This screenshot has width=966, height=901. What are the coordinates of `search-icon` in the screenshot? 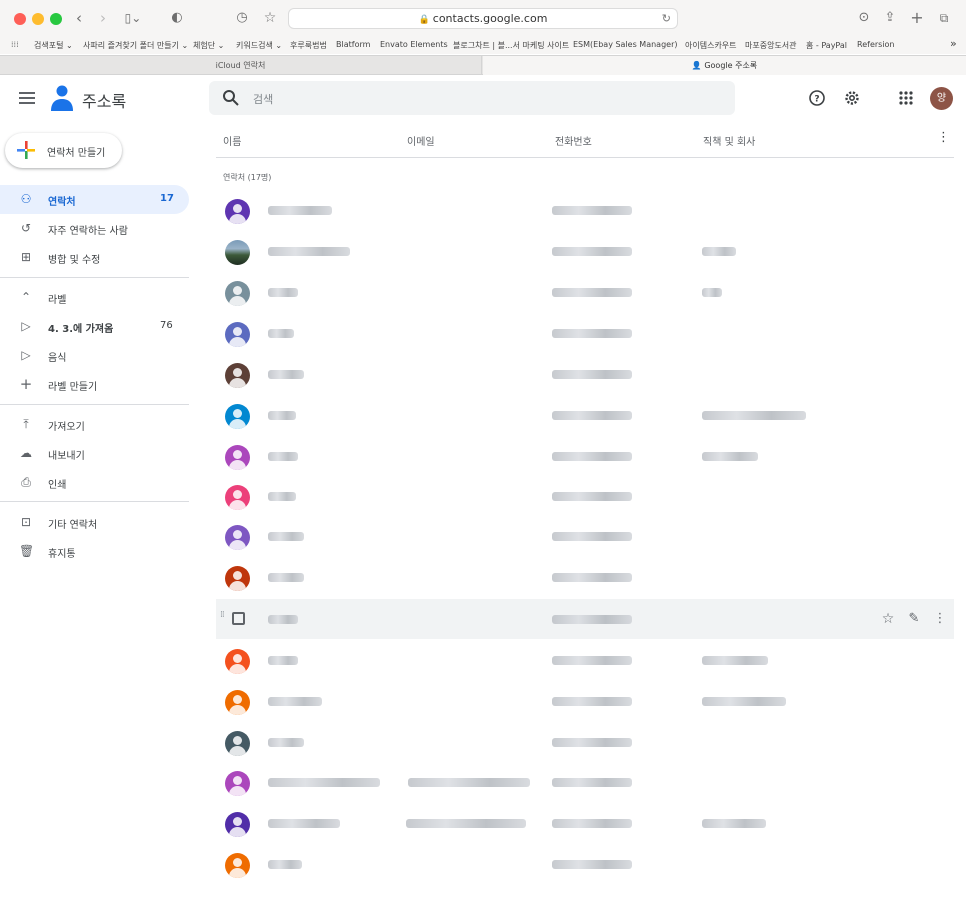 It's located at (231, 98).